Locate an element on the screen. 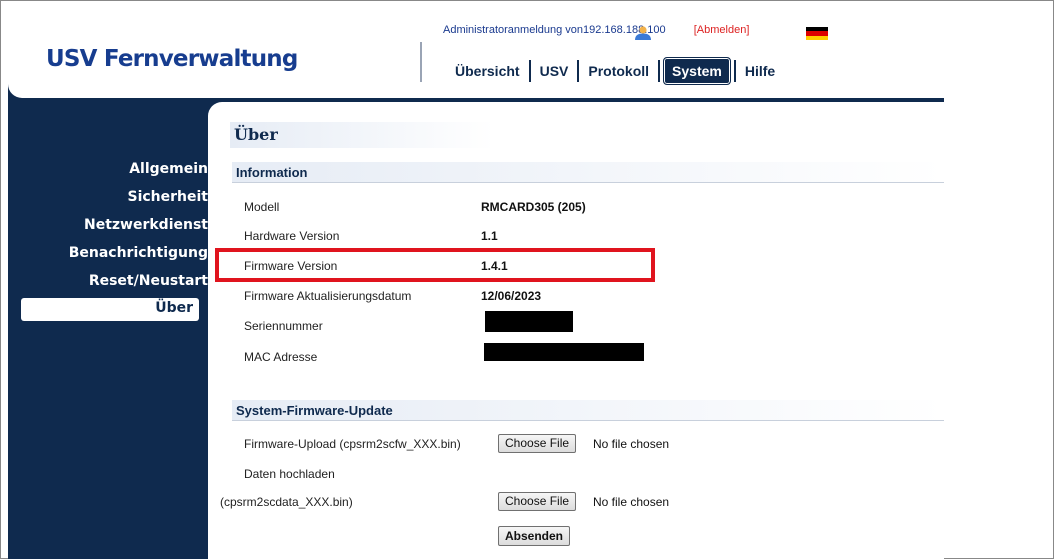  info-label-modell: Modell is located at coordinates (262, 207).